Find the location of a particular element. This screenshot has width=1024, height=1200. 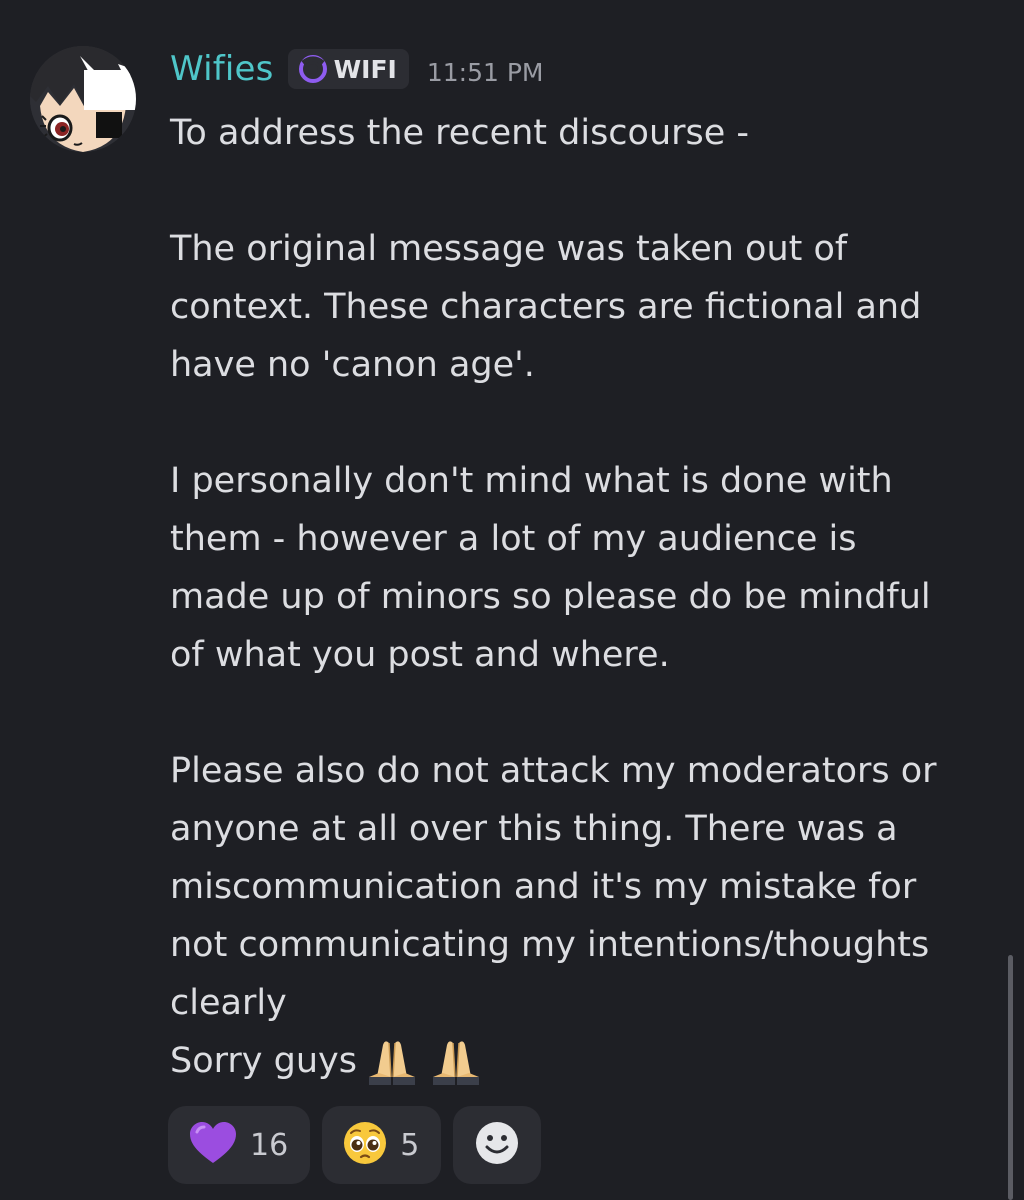

message-line: have no 'canon age'. is located at coordinates (352, 365).